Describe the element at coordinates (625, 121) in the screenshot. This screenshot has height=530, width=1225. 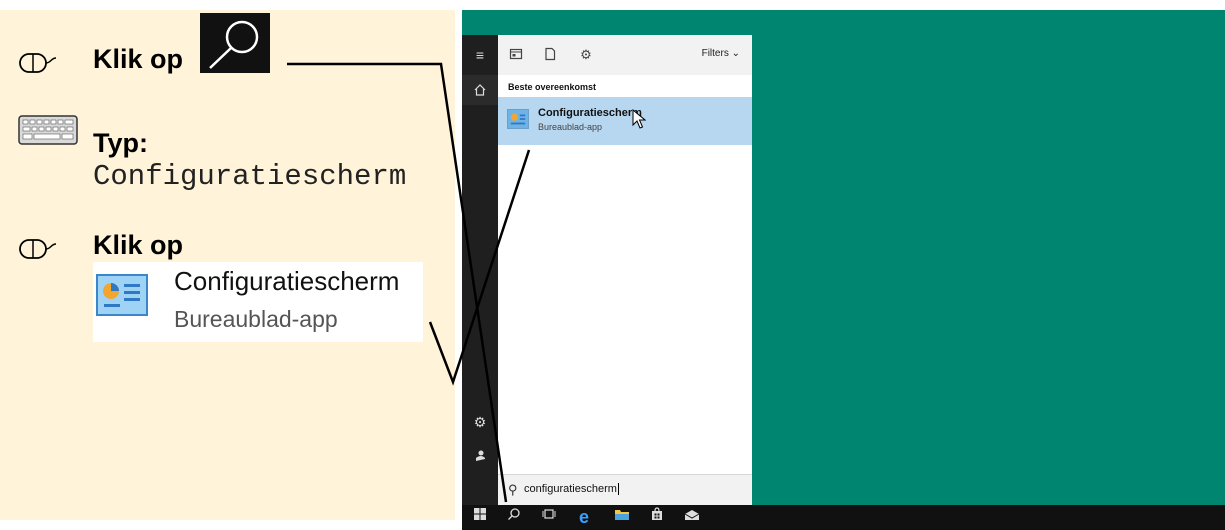
I see `best-match-result: Configuratiescherm Bureaublad-app` at that location.